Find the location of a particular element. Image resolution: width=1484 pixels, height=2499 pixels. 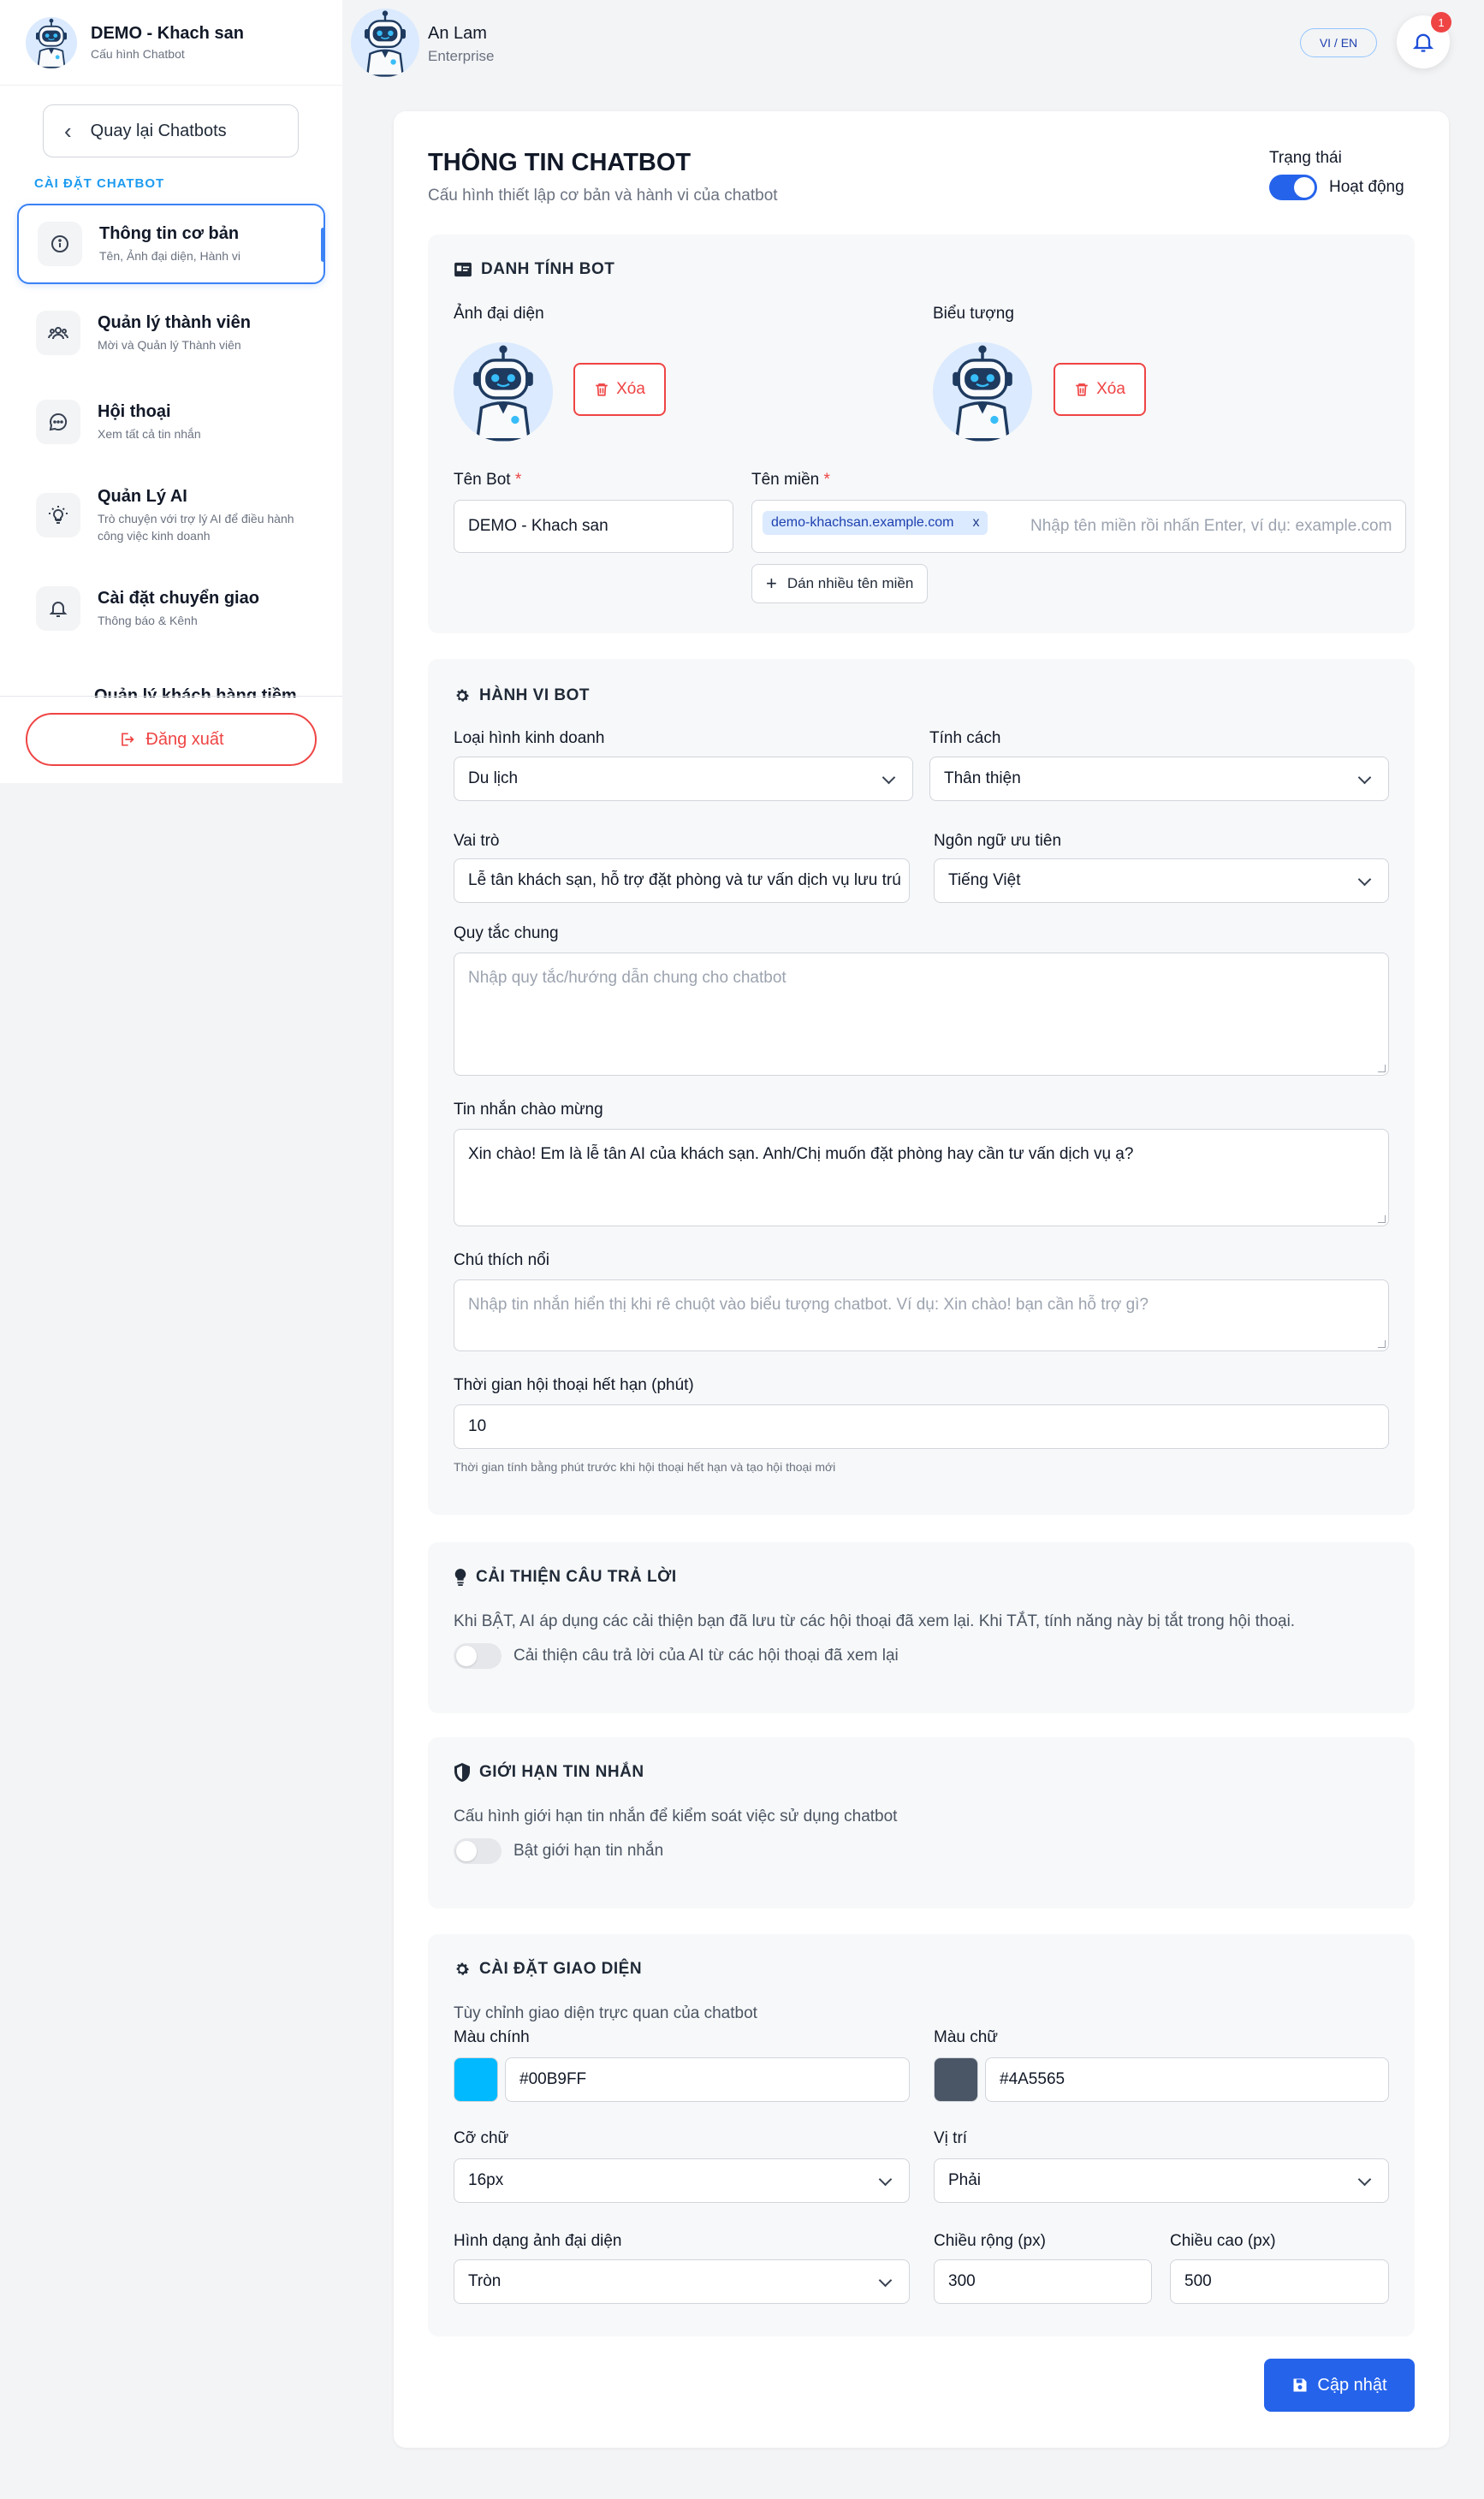

rules-textarea: Nhập quy tắc/hướng dẫn chung cho chatbot is located at coordinates (922, 1014).